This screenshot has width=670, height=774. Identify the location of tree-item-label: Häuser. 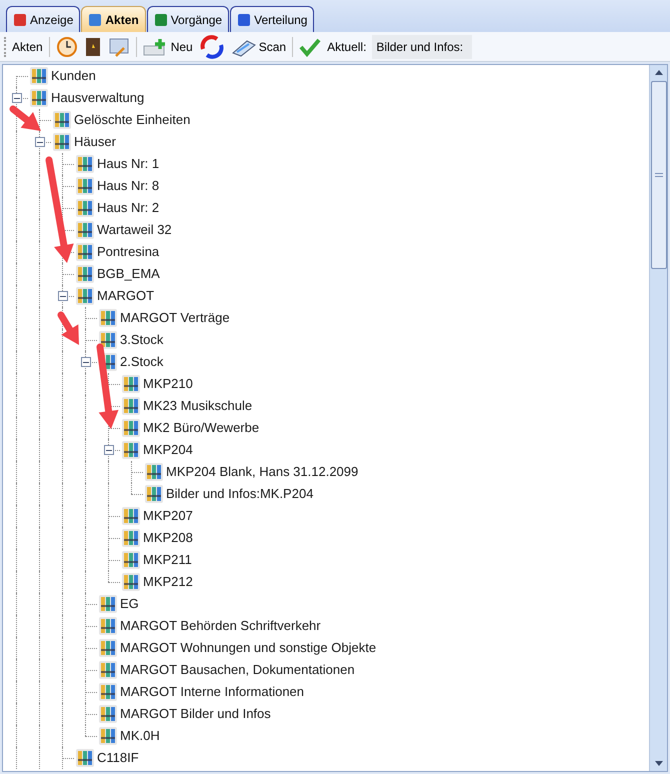
(95, 142).